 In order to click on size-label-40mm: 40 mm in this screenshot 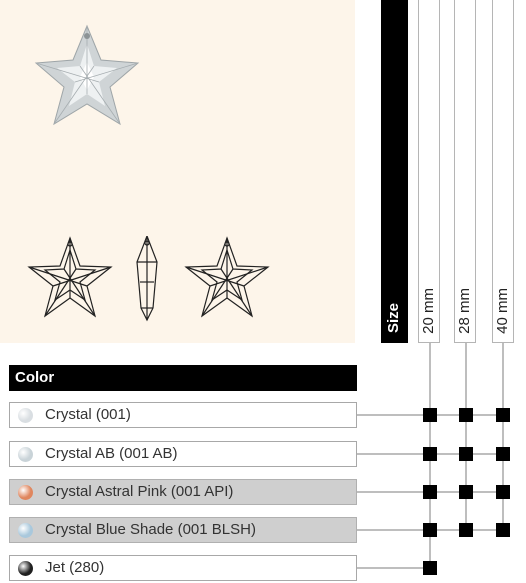, I will do `click(502, 311)`.